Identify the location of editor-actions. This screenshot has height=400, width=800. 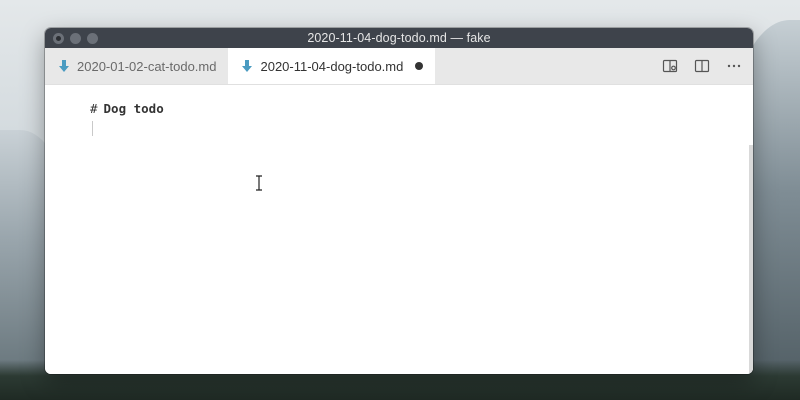
(702, 66).